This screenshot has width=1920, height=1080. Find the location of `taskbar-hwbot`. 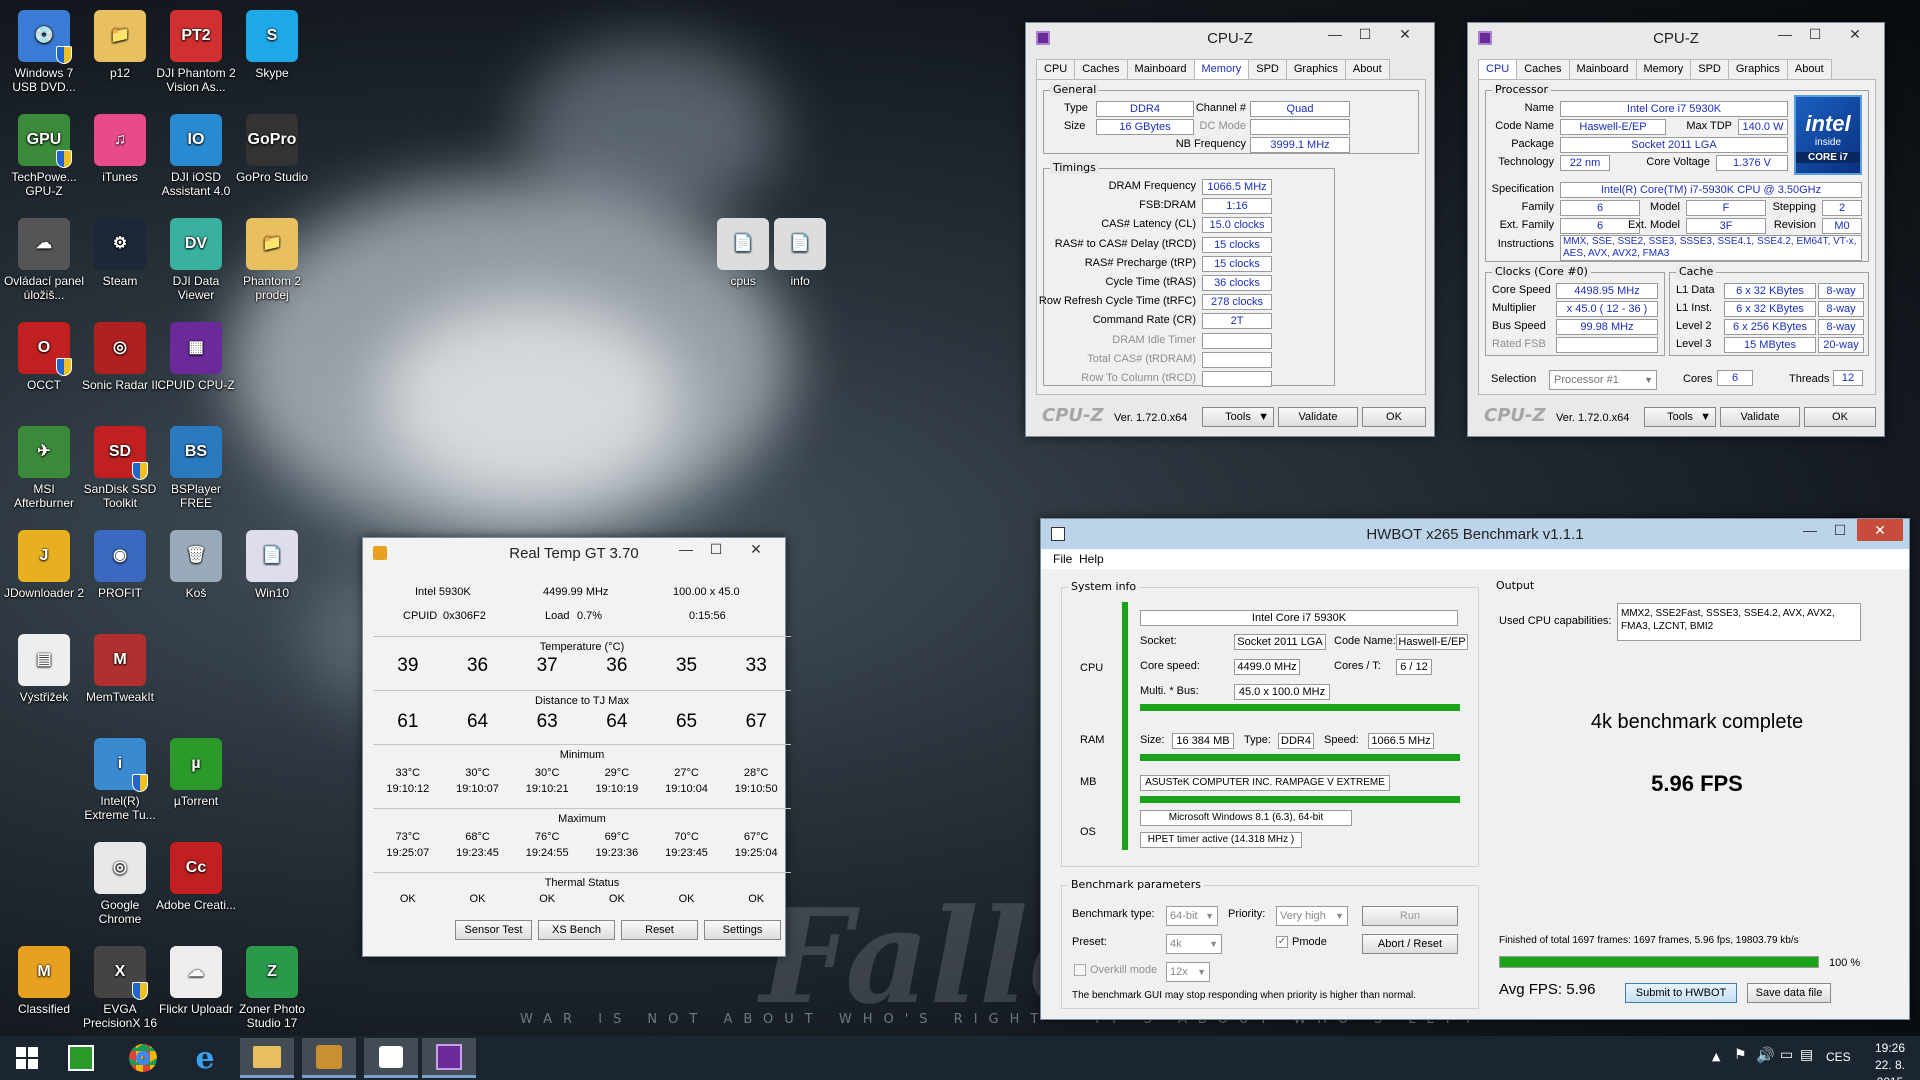

taskbar-hwbot is located at coordinates (391, 1058).